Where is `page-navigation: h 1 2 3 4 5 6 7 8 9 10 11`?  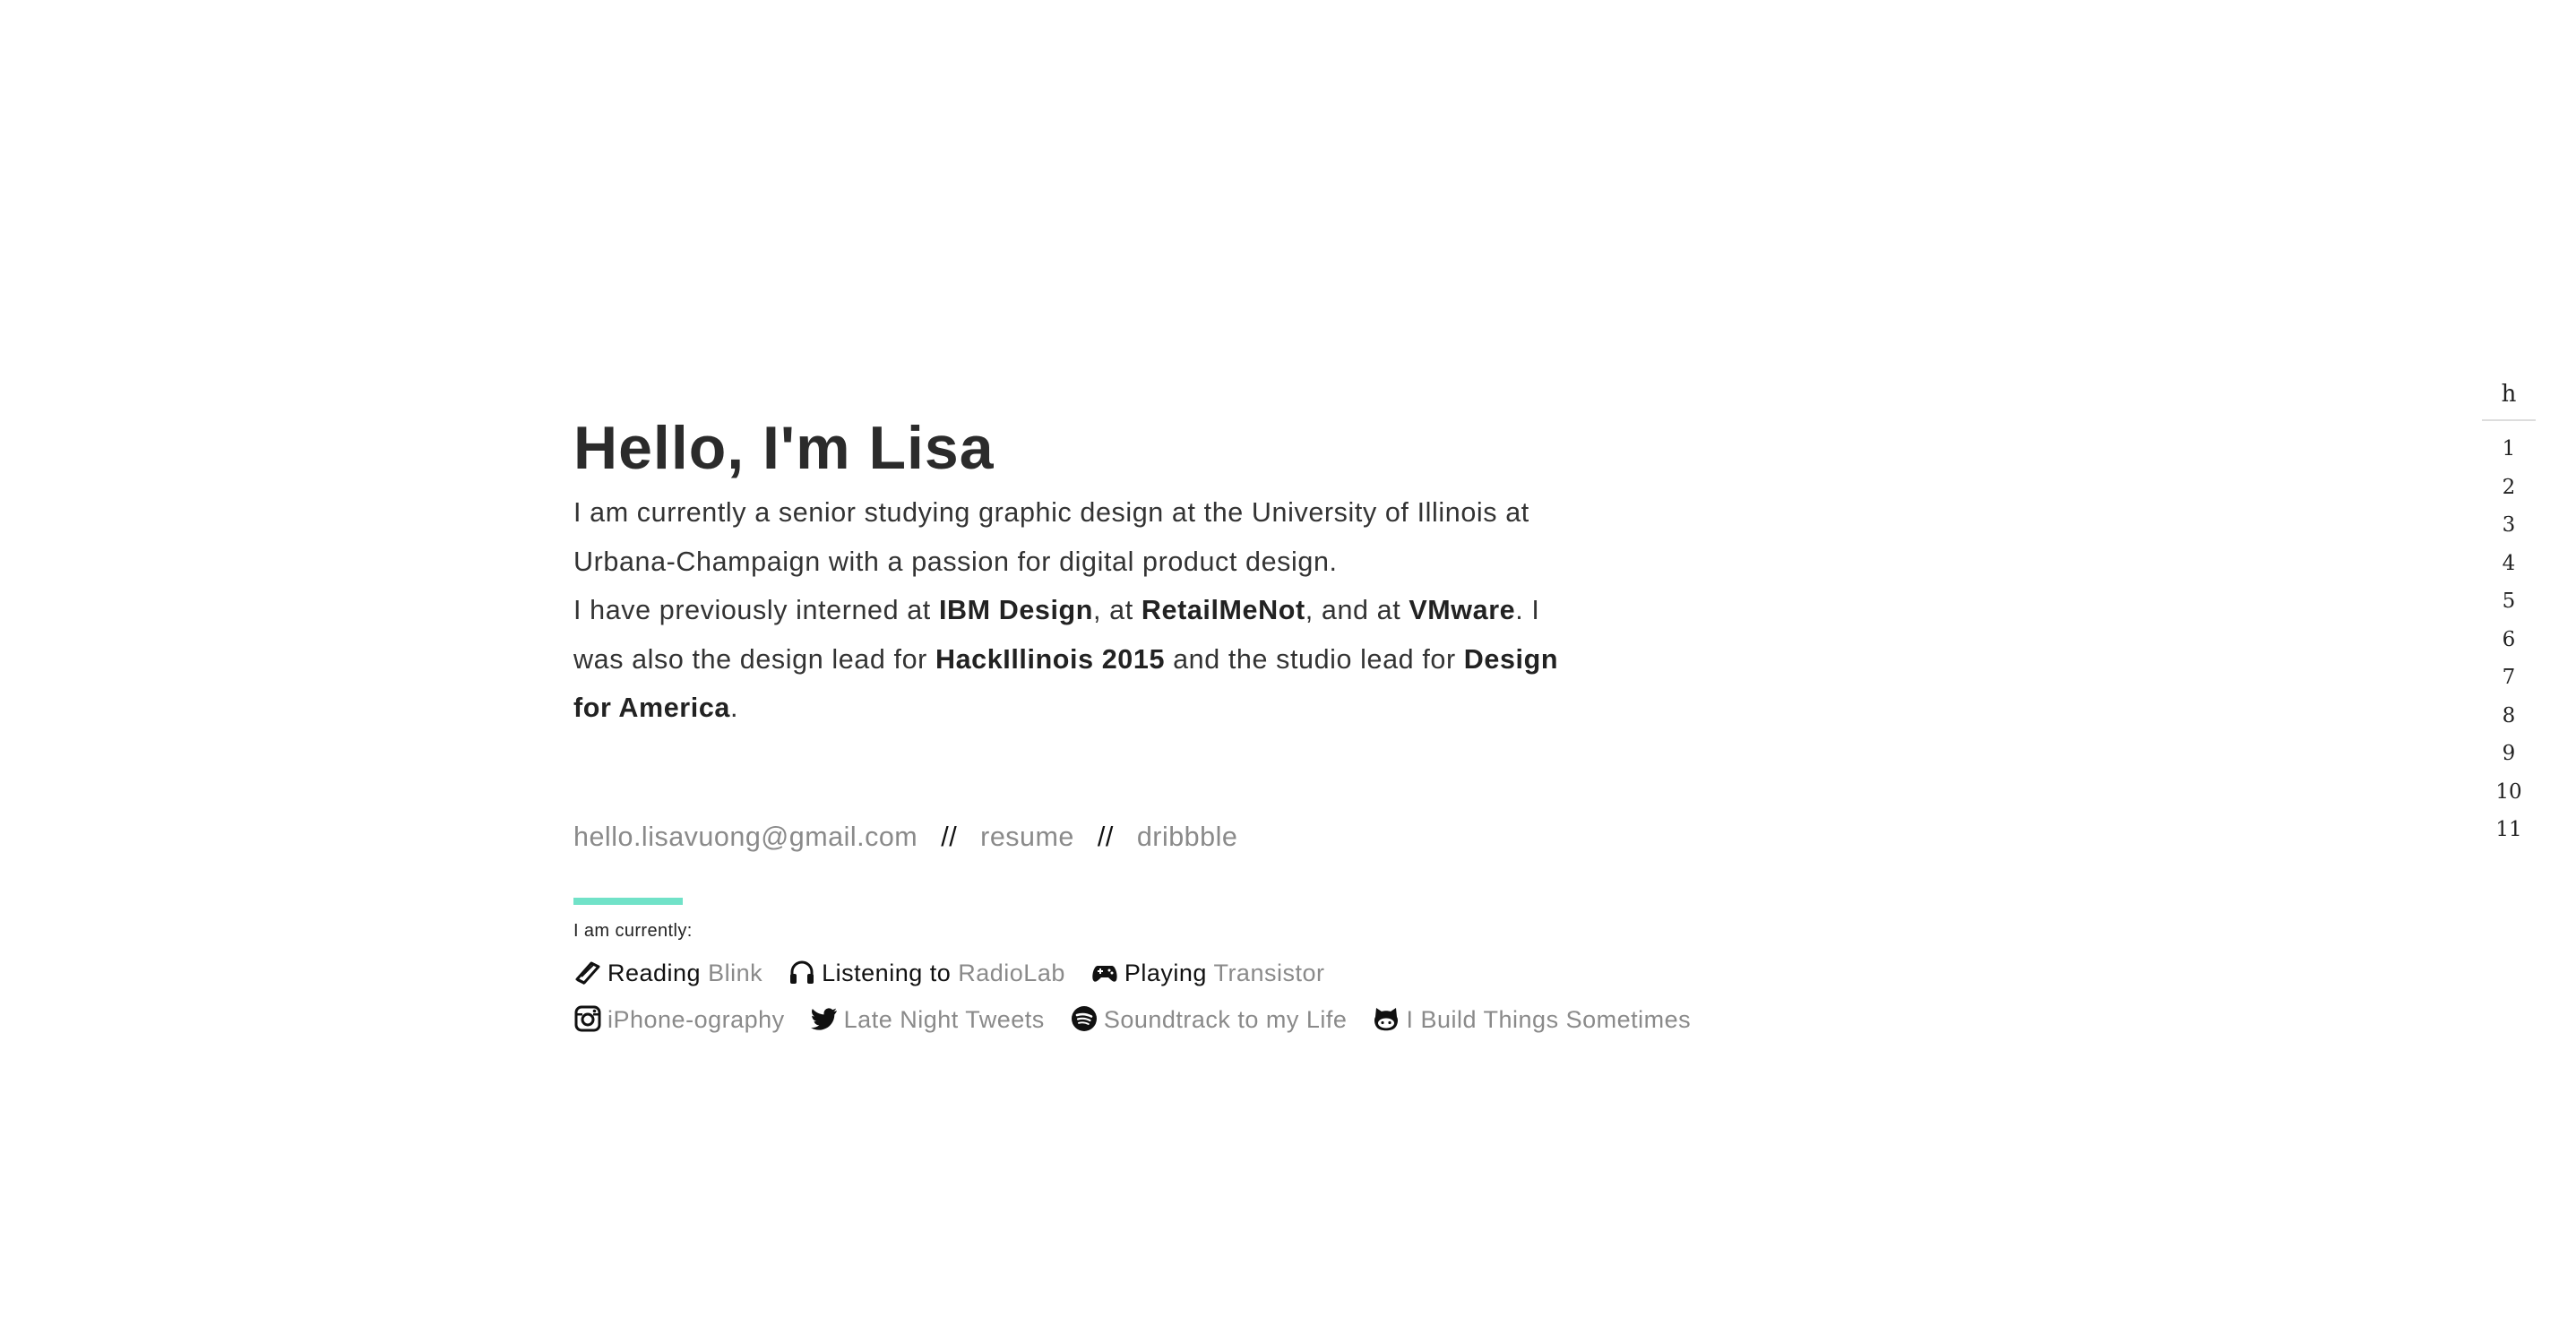
page-navigation: h 1 2 3 4 5 6 7 8 9 10 11 is located at coordinates (2508, 612).